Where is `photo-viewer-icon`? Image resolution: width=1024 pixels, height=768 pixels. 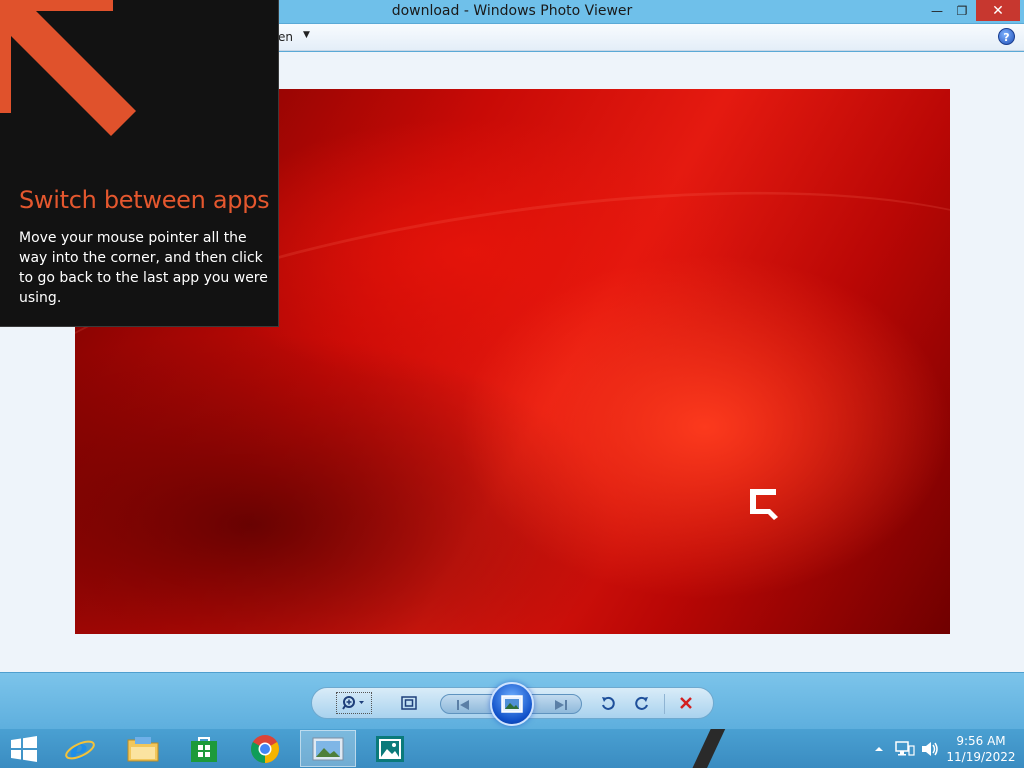
photo-viewer-icon is located at coordinates (328, 748).